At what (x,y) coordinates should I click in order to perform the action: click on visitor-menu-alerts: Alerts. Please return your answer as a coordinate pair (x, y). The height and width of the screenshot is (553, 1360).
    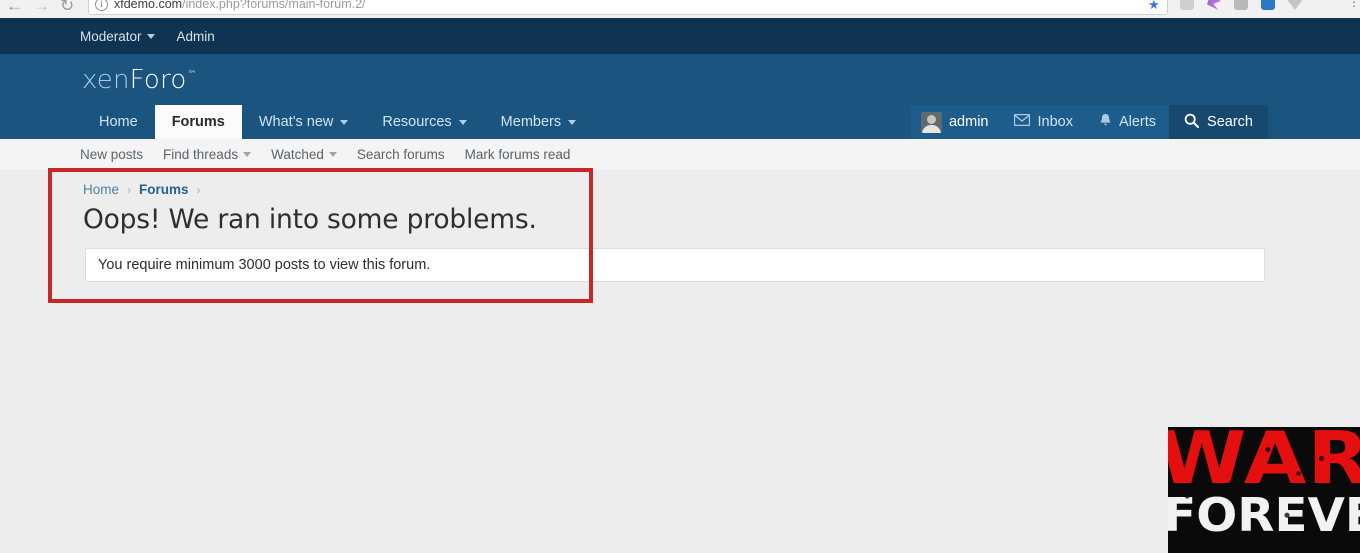
    Looking at the image, I should click on (1127, 122).